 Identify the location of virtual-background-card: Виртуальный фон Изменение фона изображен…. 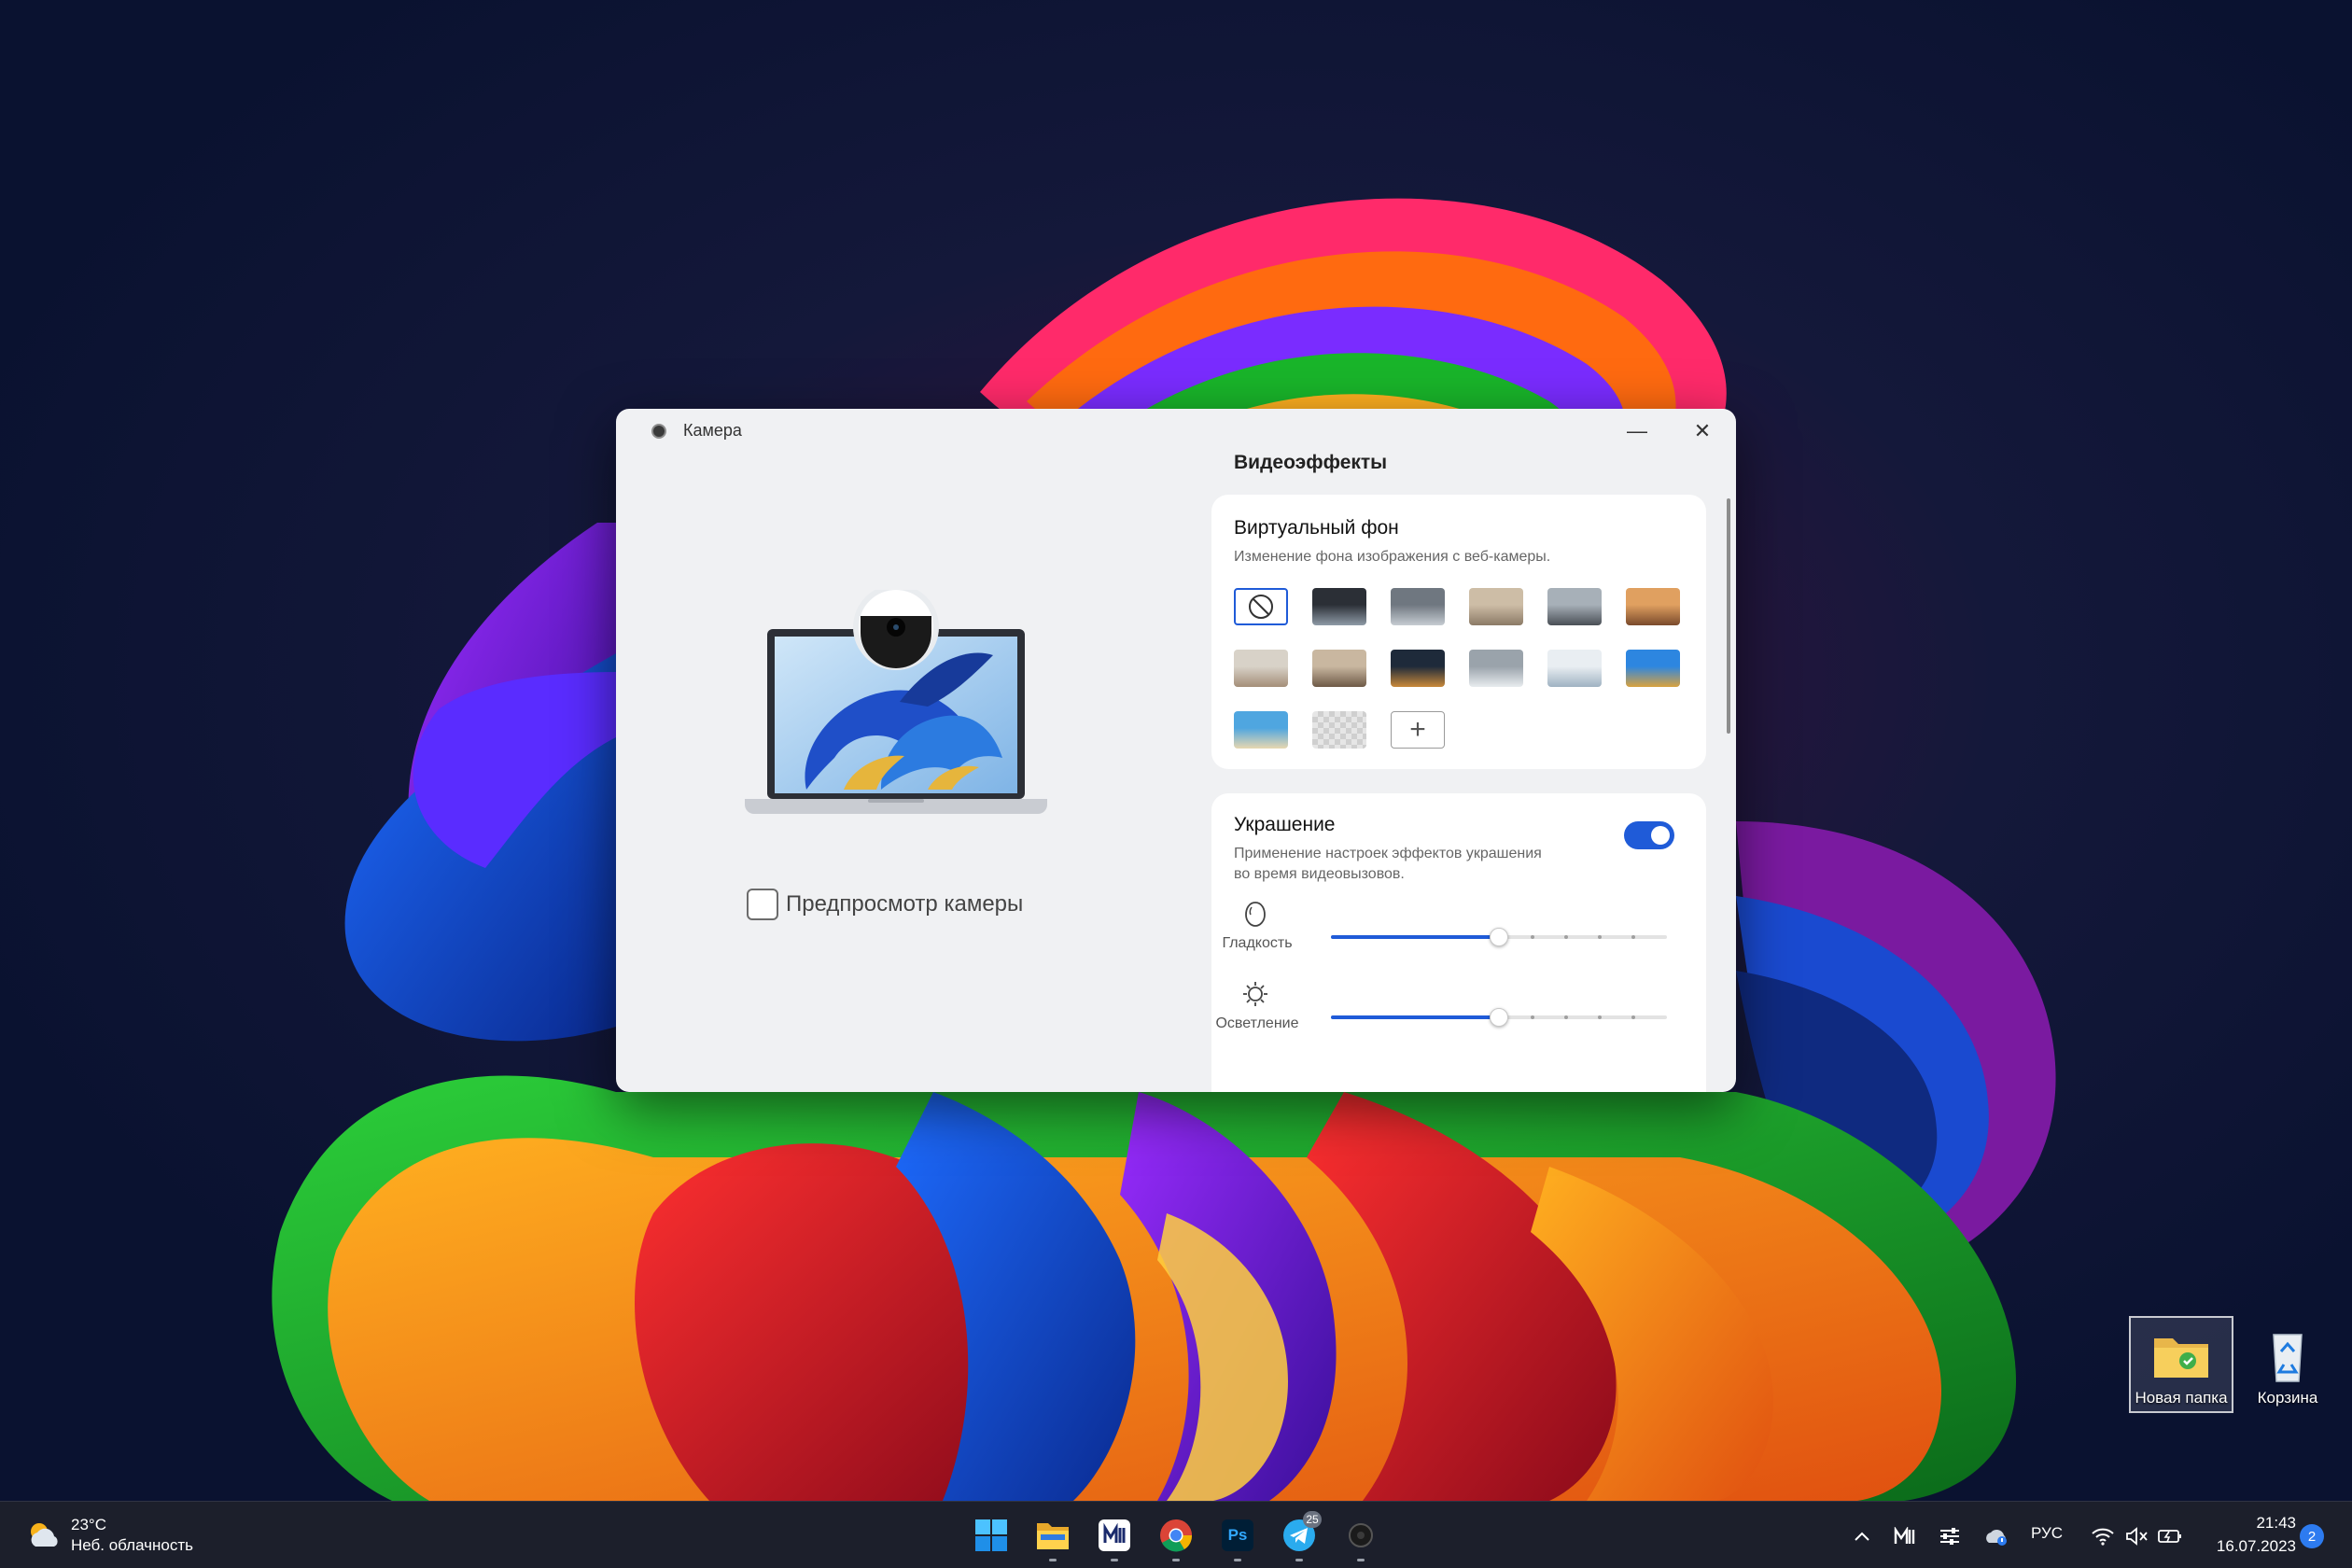
(1458, 632).